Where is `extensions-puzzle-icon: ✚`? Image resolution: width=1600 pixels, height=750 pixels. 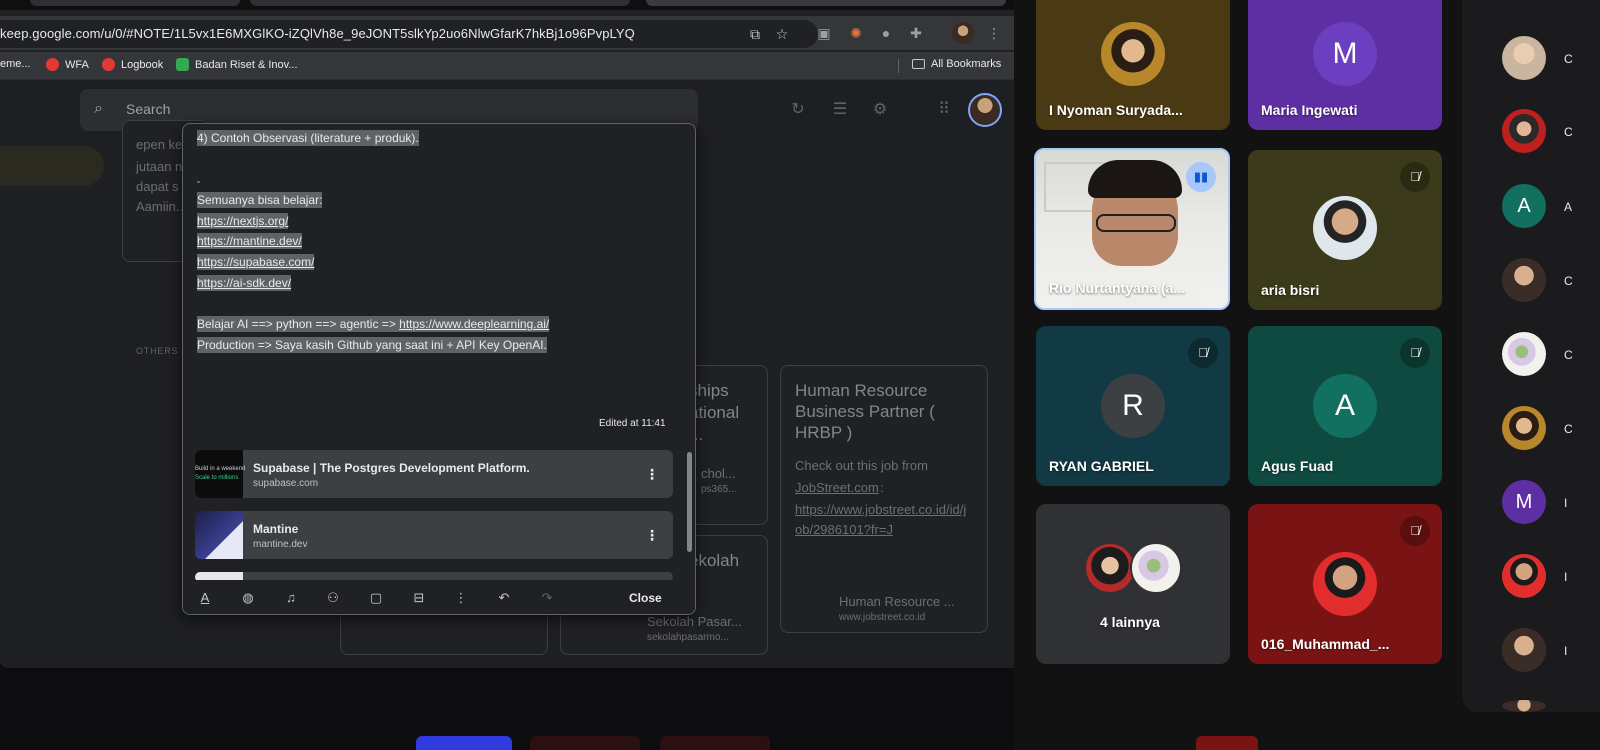
extensions-puzzle-icon: ✚ is located at coordinates (916, 33).